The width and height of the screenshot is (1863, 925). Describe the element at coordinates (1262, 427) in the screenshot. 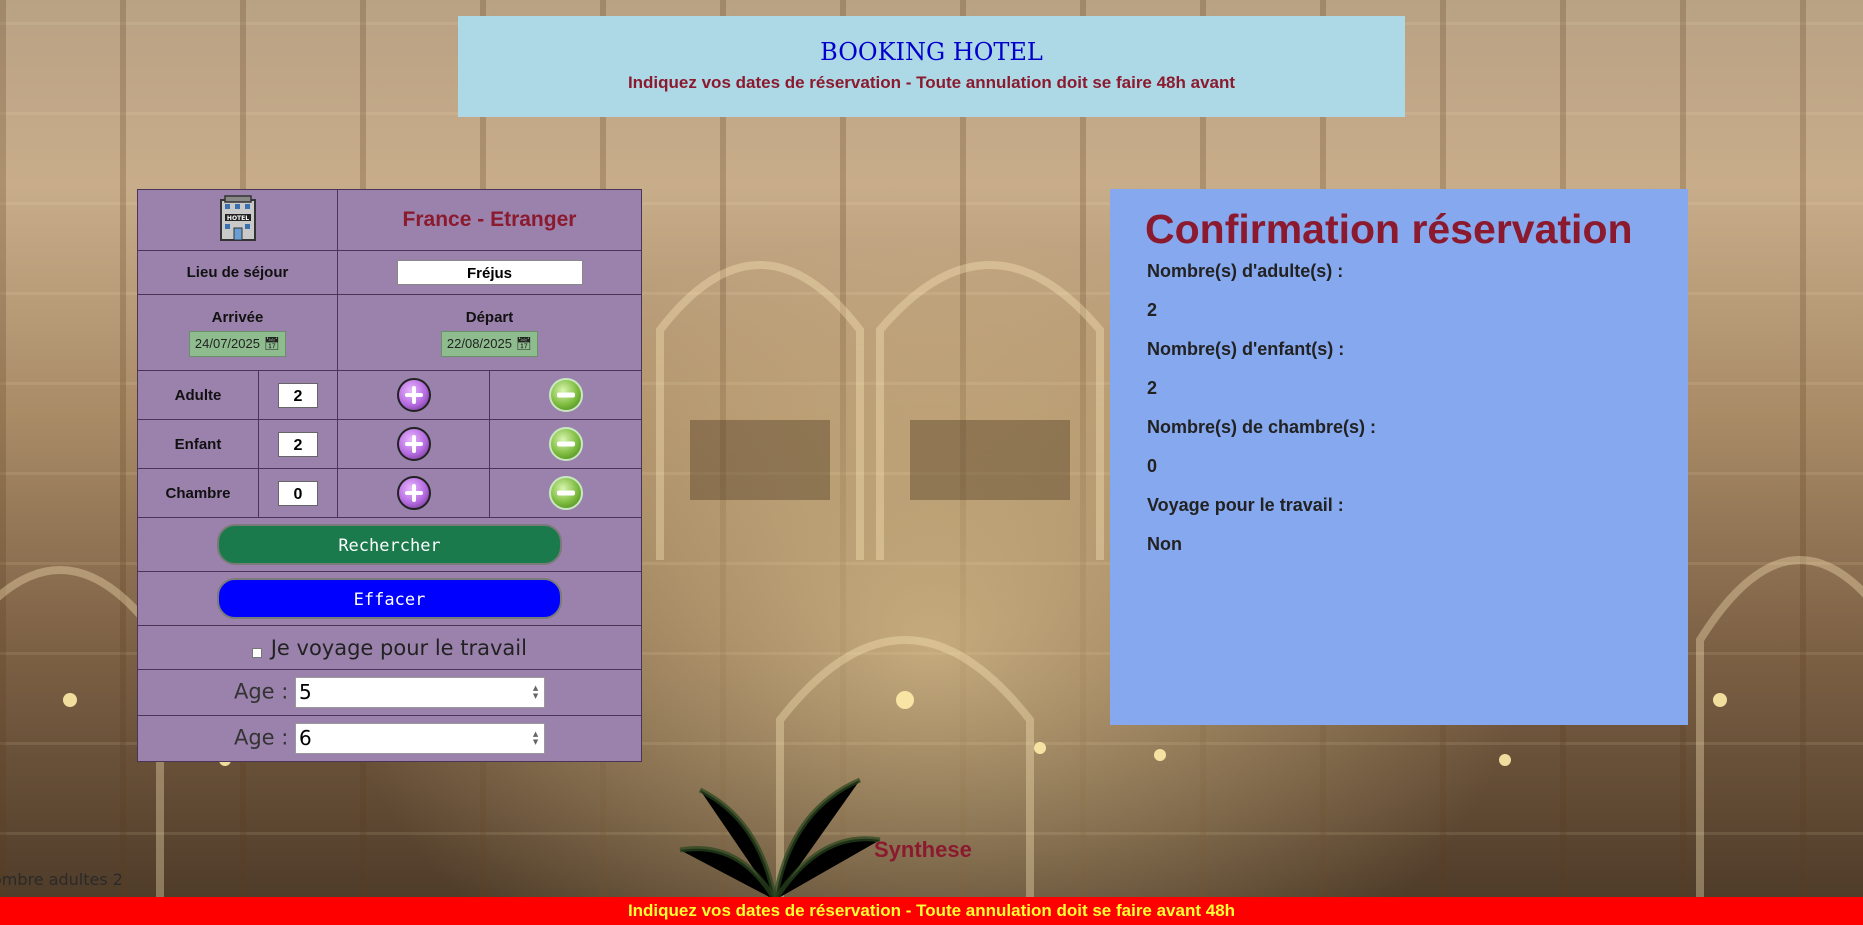

I see `rooms-summary-label: Nombre(s) de chambre(s) :` at that location.